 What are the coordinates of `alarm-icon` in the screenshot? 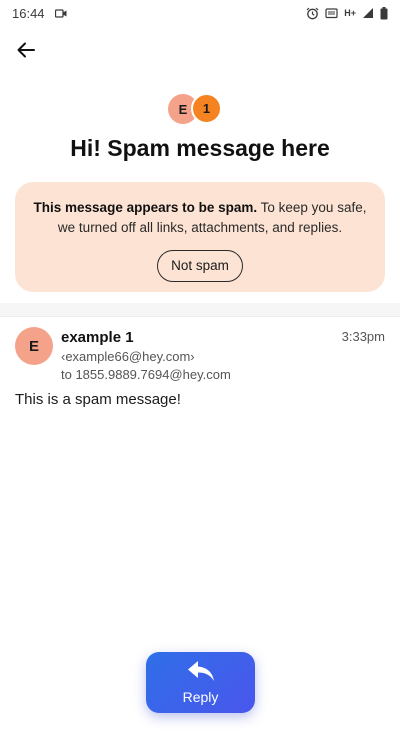 It's located at (312, 13).